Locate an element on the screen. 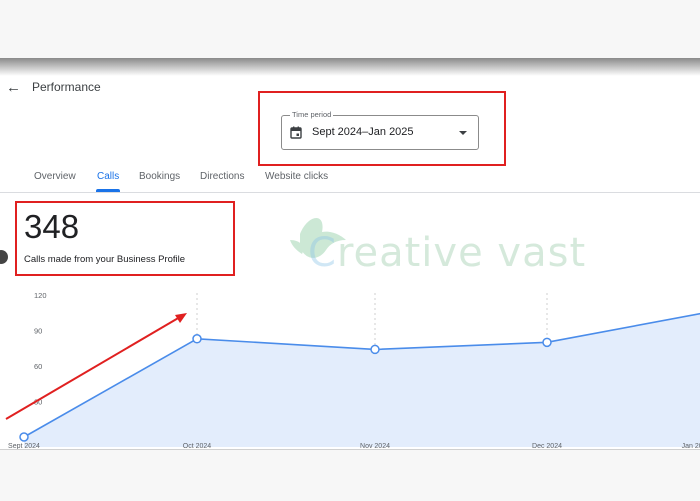 The height and width of the screenshot is (501, 700). watermark-logo: Creative vast is located at coordinates (436, 247).